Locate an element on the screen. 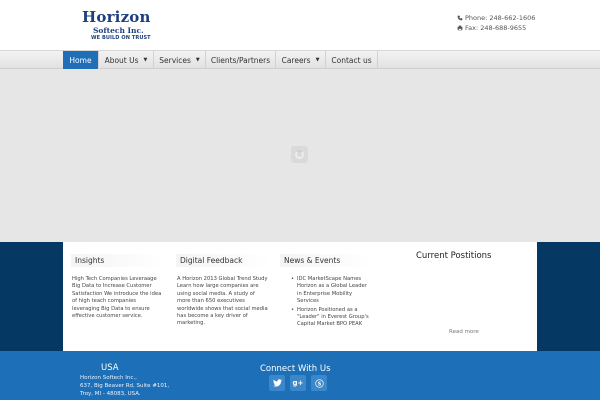 Image resolution: width=600 pixels, height=400 pixels. svg-text: S is located at coordinates (319, 384).